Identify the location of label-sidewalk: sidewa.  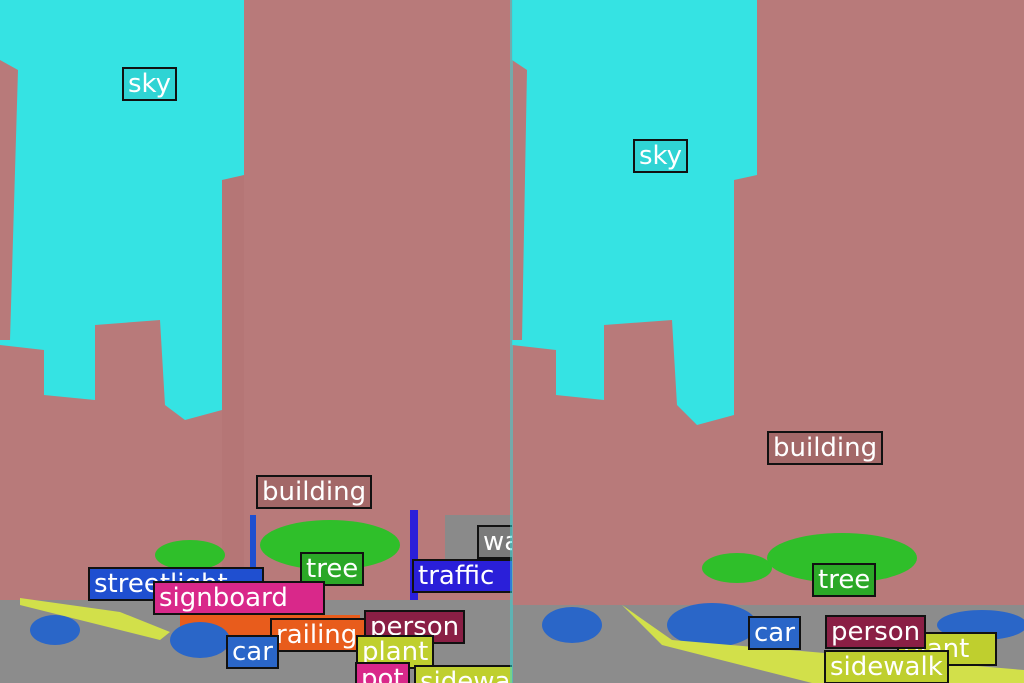
(463, 674).